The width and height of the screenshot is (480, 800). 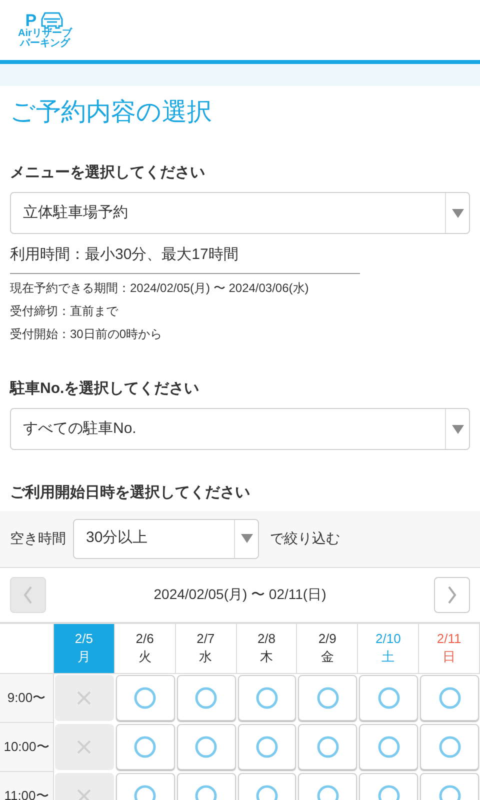 What do you see at coordinates (31, 20) in the screenshot?
I see `logo-letter: P` at bounding box center [31, 20].